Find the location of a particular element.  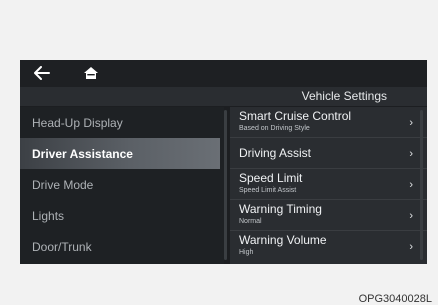

settings-header: Vehicle Settings is located at coordinates (223, 96).